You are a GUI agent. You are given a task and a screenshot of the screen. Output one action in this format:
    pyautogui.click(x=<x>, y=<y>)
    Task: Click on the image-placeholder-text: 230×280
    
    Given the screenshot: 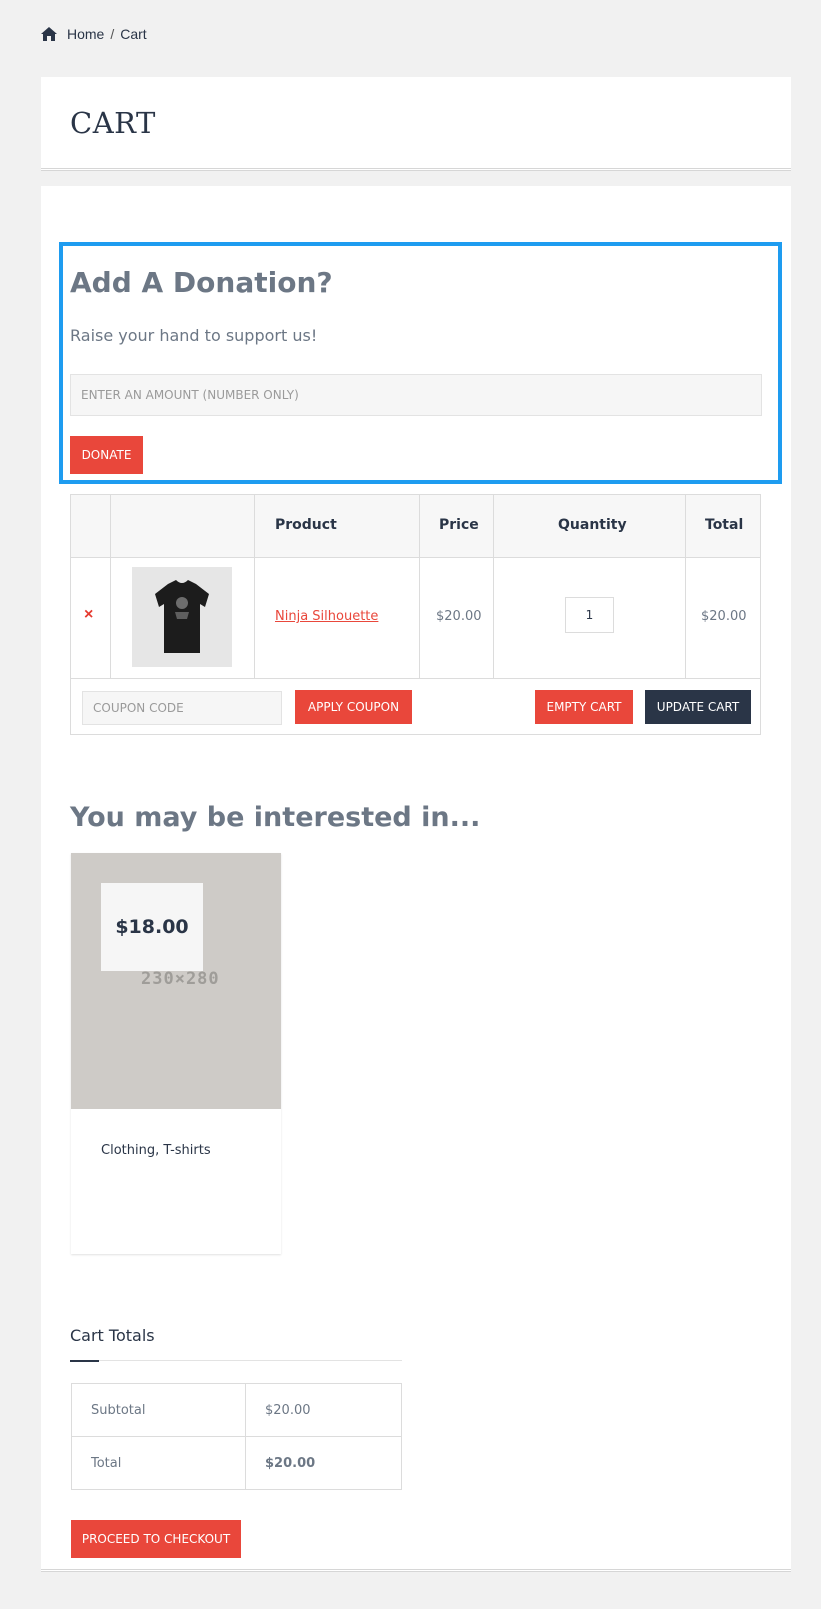 What is the action you would take?
    pyautogui.click(x=180, y=979)
    